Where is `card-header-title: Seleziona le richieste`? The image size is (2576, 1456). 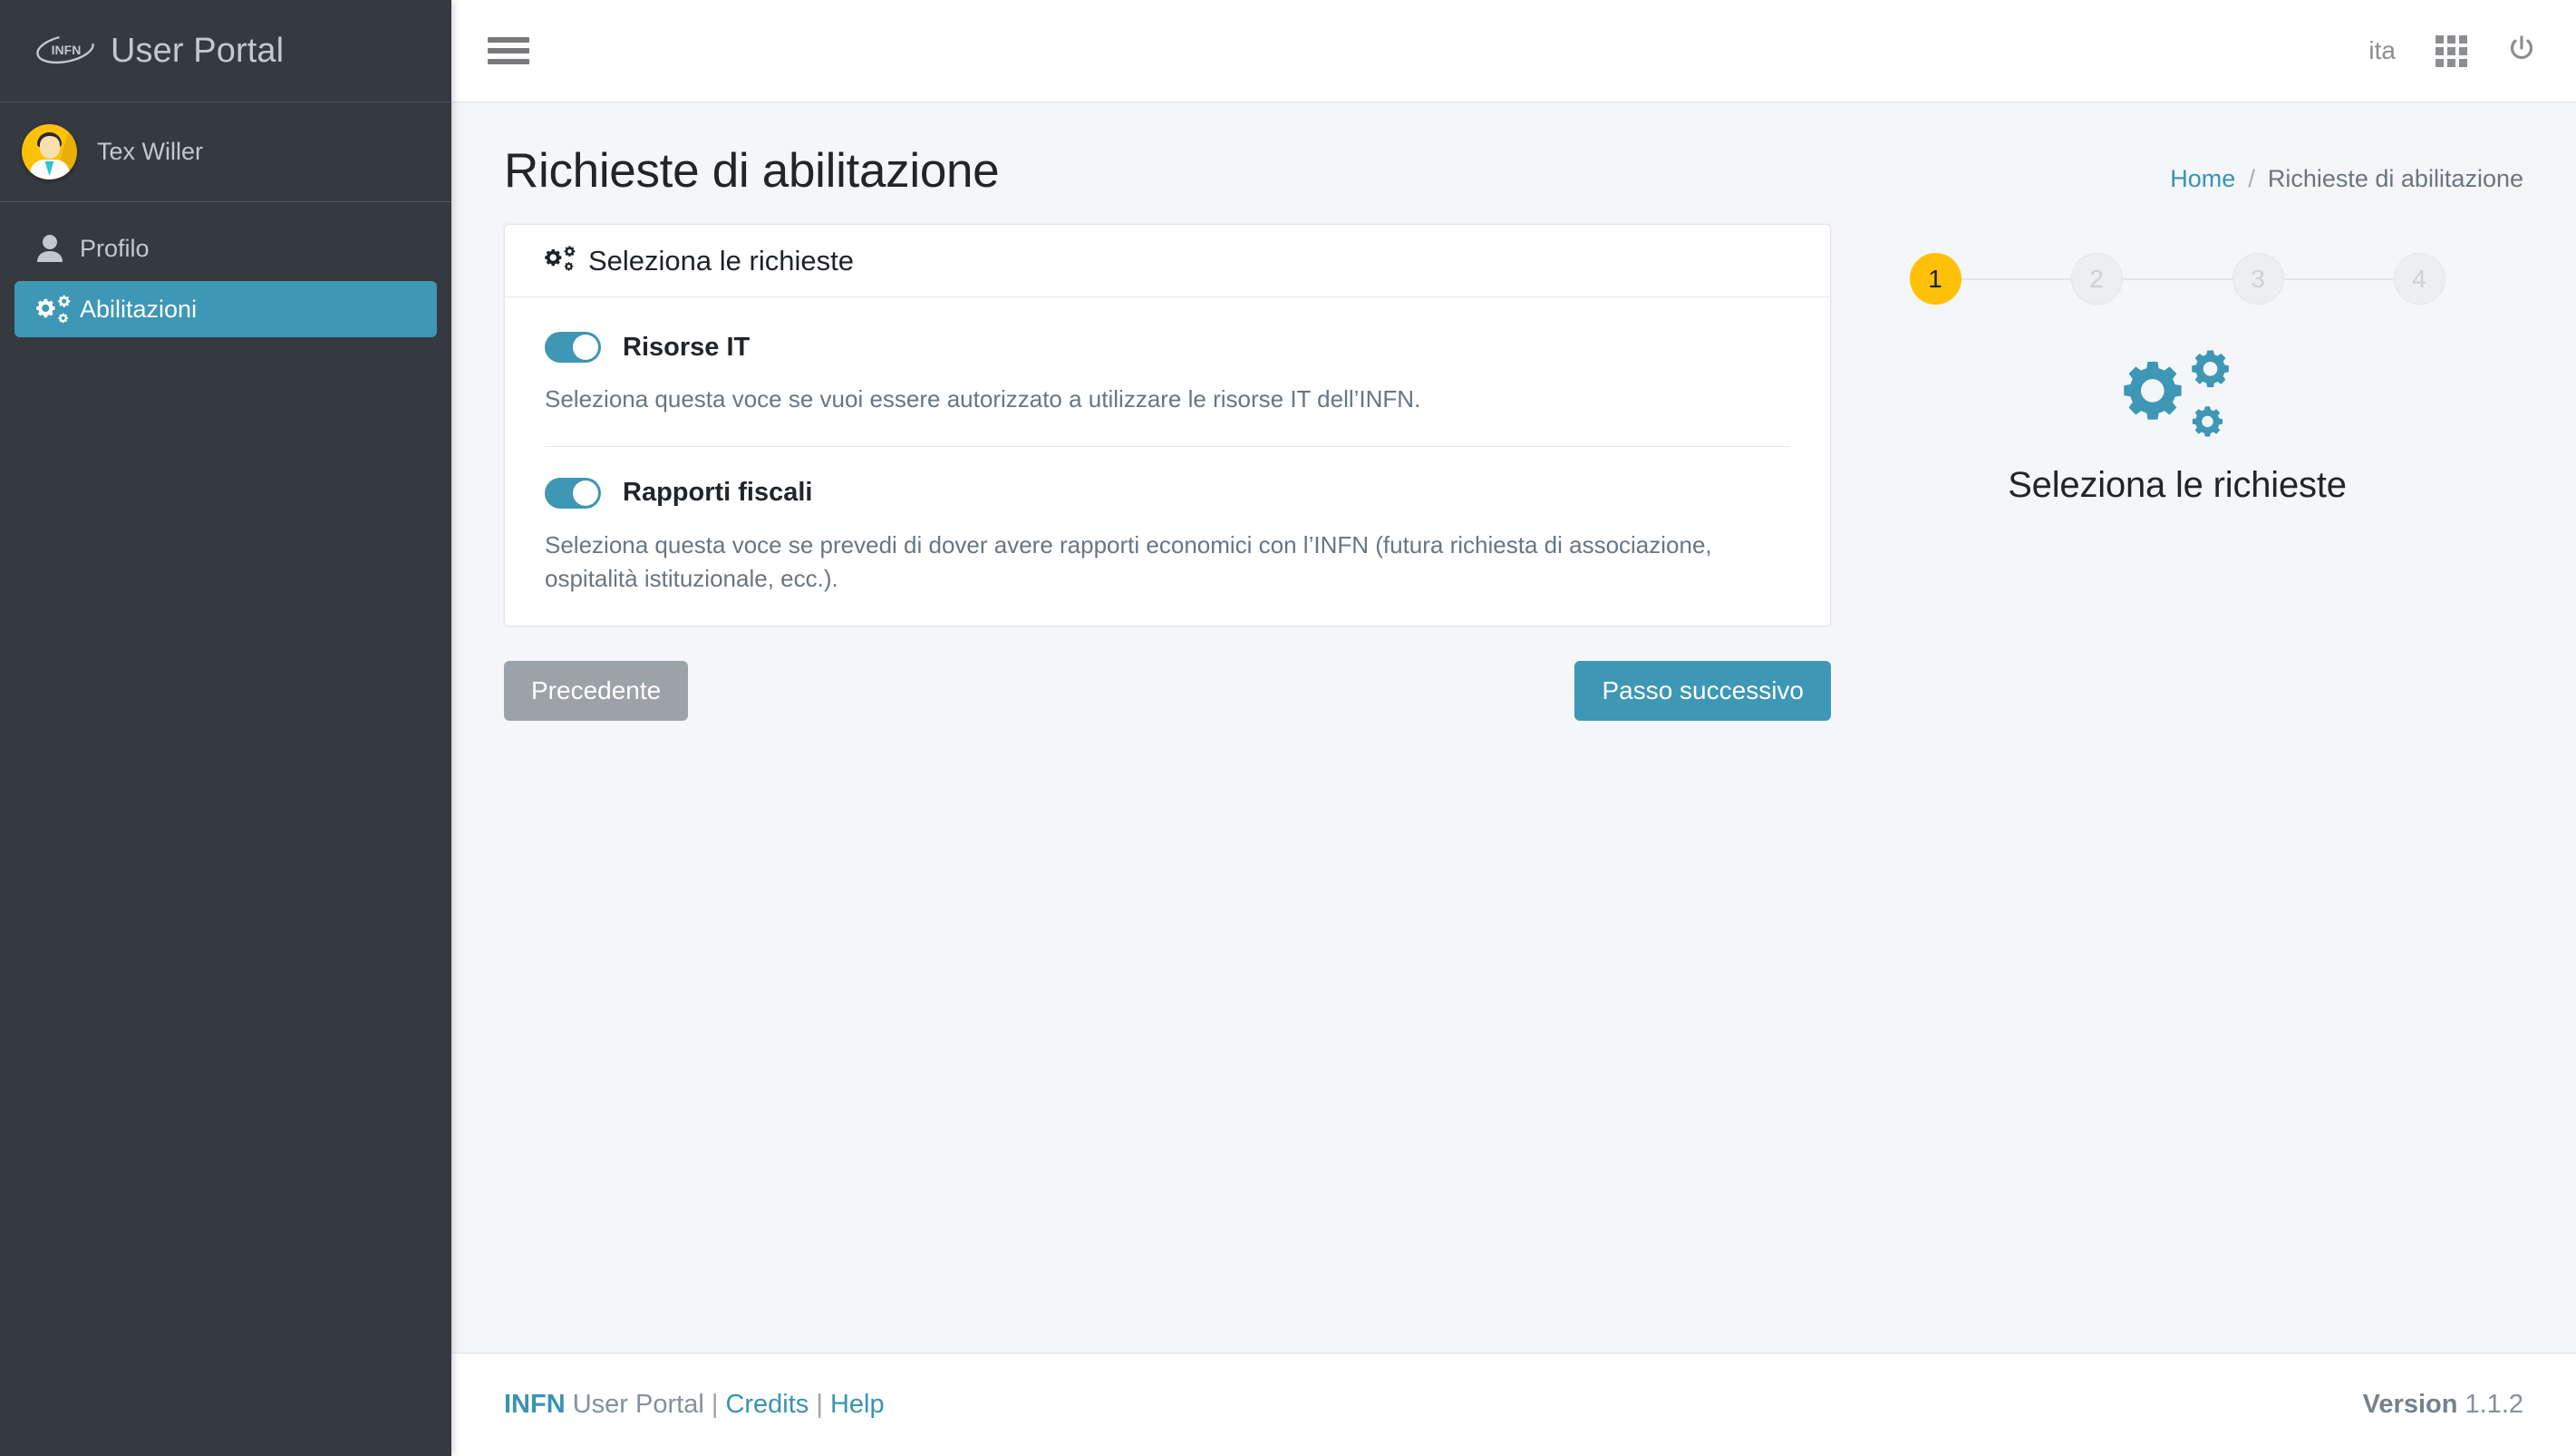
card-header-title: Seleziona le richieste is located at coordinates (721, 260).